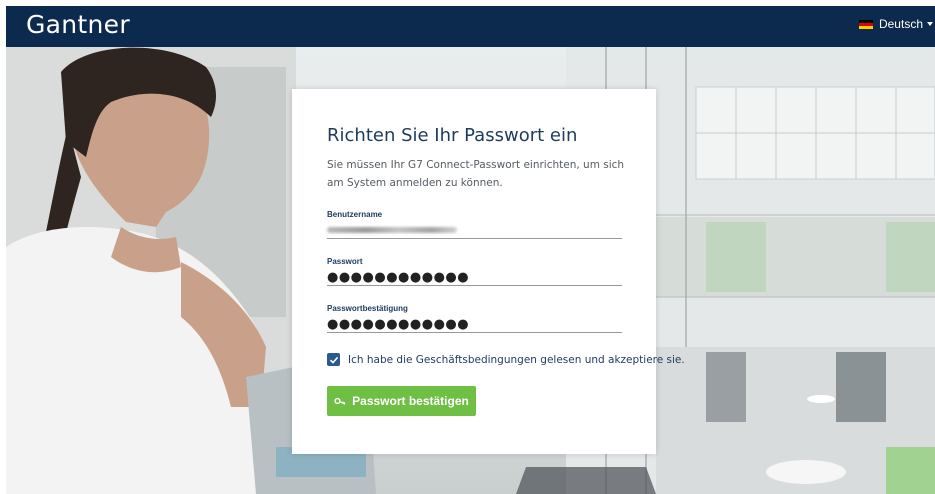 This screenshot has height=494, width=935. I want to click on gantner-logo: Gantner, so click(78, 24).